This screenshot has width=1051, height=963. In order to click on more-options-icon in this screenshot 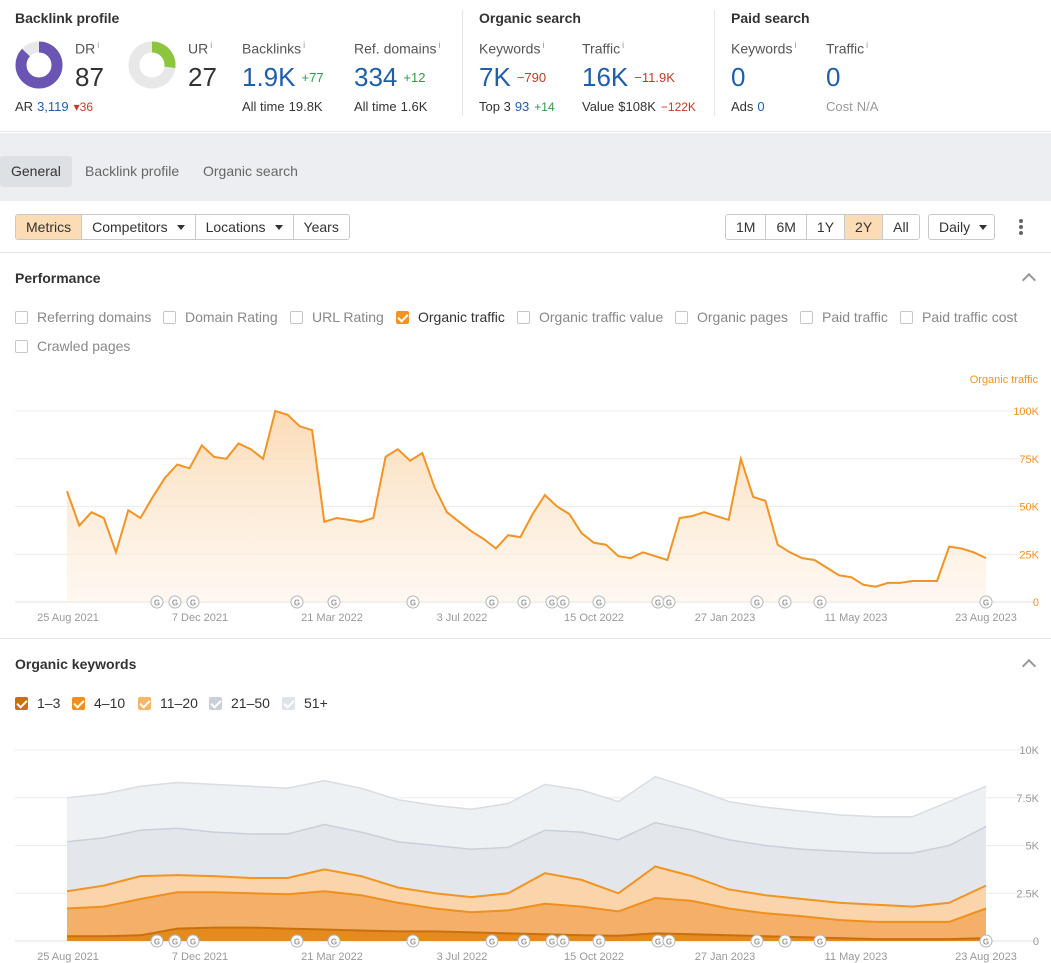, I will do `click(1021, 227)`.